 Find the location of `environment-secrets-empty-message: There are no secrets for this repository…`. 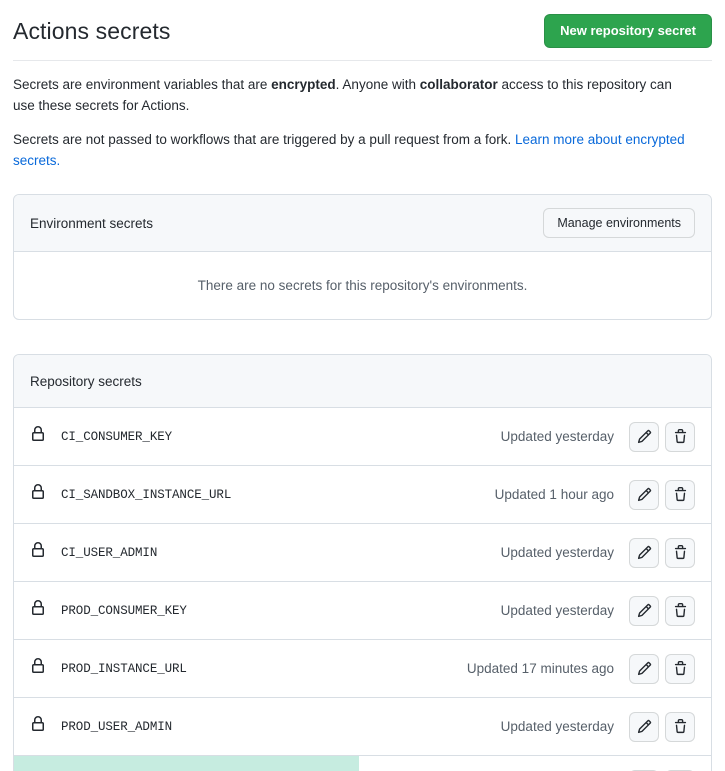

environment-secrets-empty-message: There are no secrets for this repository… is located at coordinates (362, 286).